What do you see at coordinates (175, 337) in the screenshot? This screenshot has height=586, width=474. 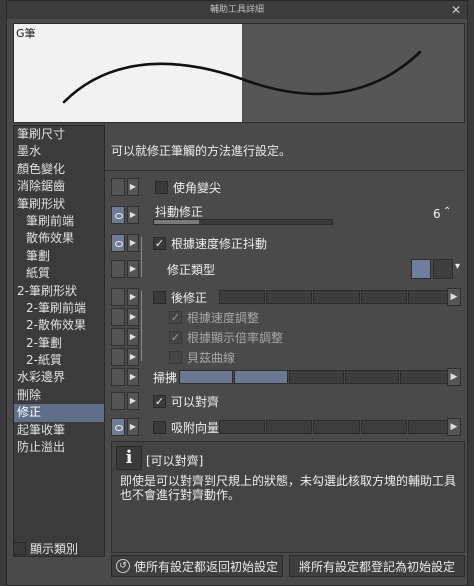 I see `zoom-adjust-checkbox: ✓` at bounding box center [175, 337].